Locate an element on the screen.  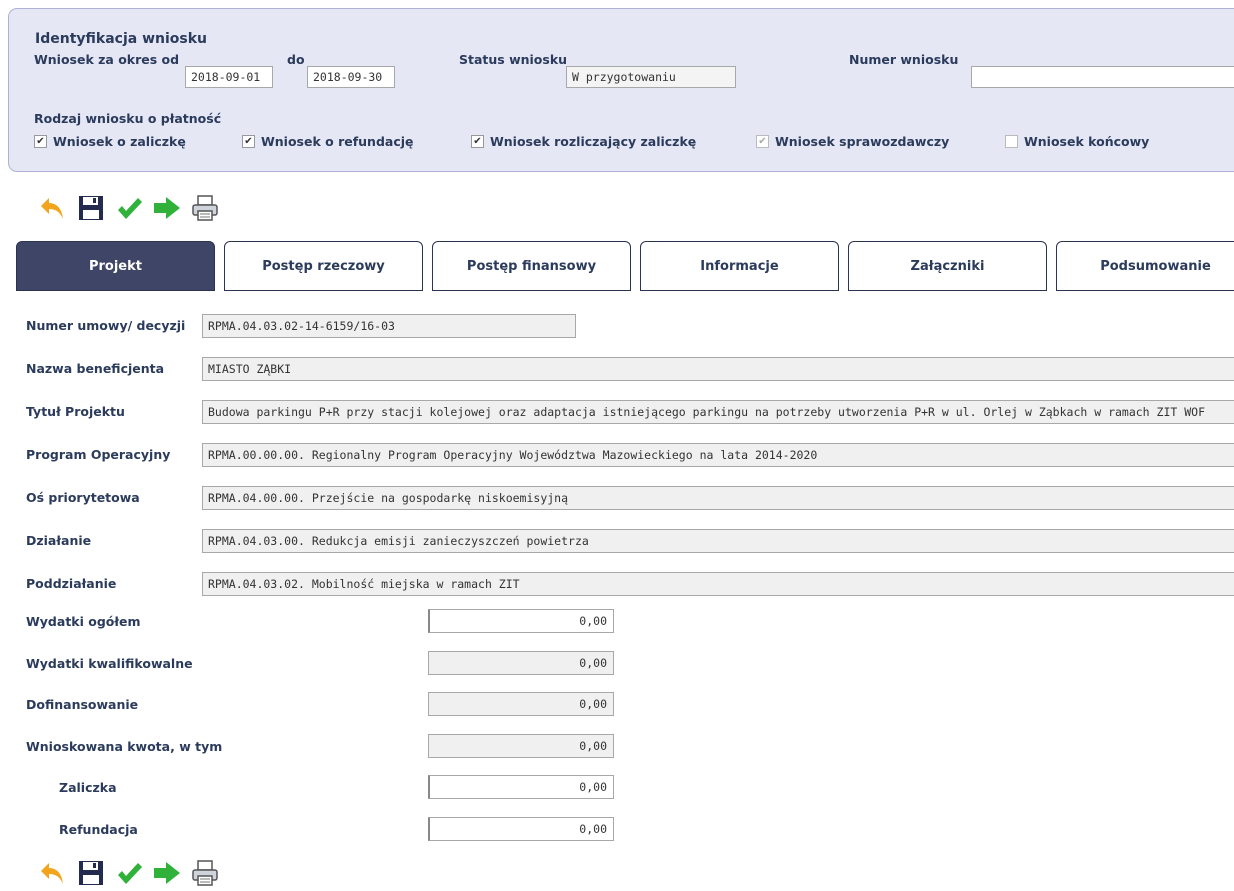
period-from-label: Wniosek za okres od is located at coordinates (107, 59).